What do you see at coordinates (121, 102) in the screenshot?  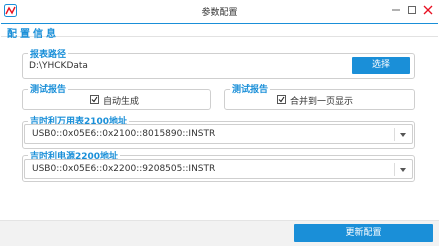 I see `auto-generate-label: 自动生成` at bounding box center [121, 102].